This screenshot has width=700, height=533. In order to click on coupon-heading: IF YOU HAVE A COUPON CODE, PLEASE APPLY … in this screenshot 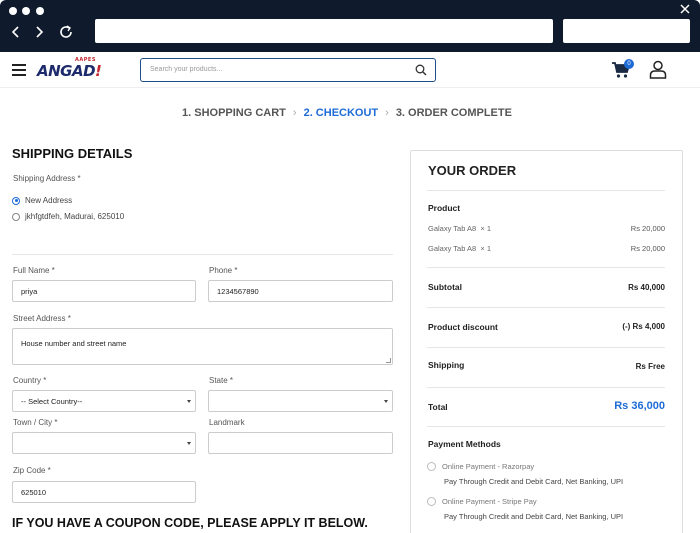, I will do `click(190, 523)`.